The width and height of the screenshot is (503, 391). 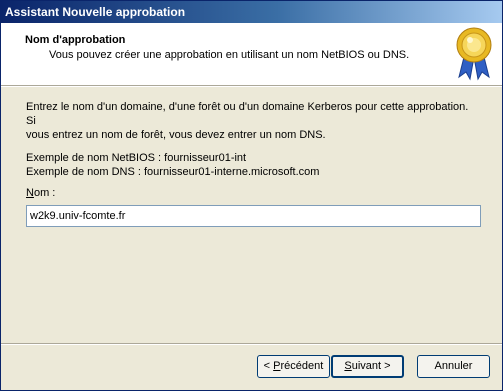 I want to click on page-title: Nom d'approbation, so click(x=75, y=40).